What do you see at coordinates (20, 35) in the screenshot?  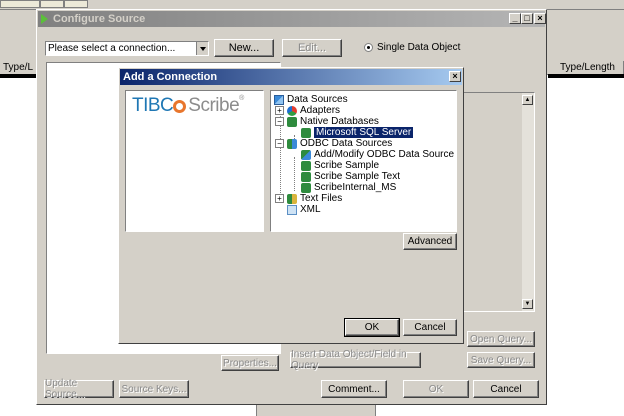 I see `background-panel-left` at bounding box center [20, 35].